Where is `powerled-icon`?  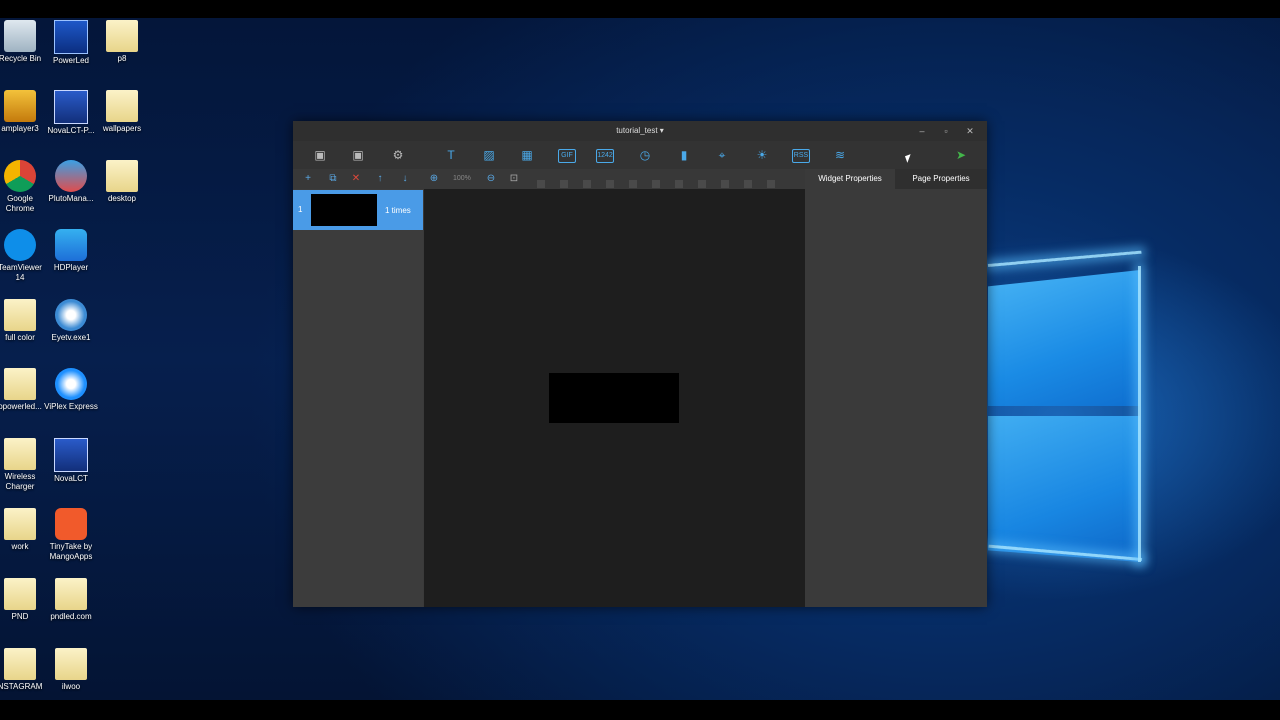
powerled-icon is located at coordinates (71, 37).